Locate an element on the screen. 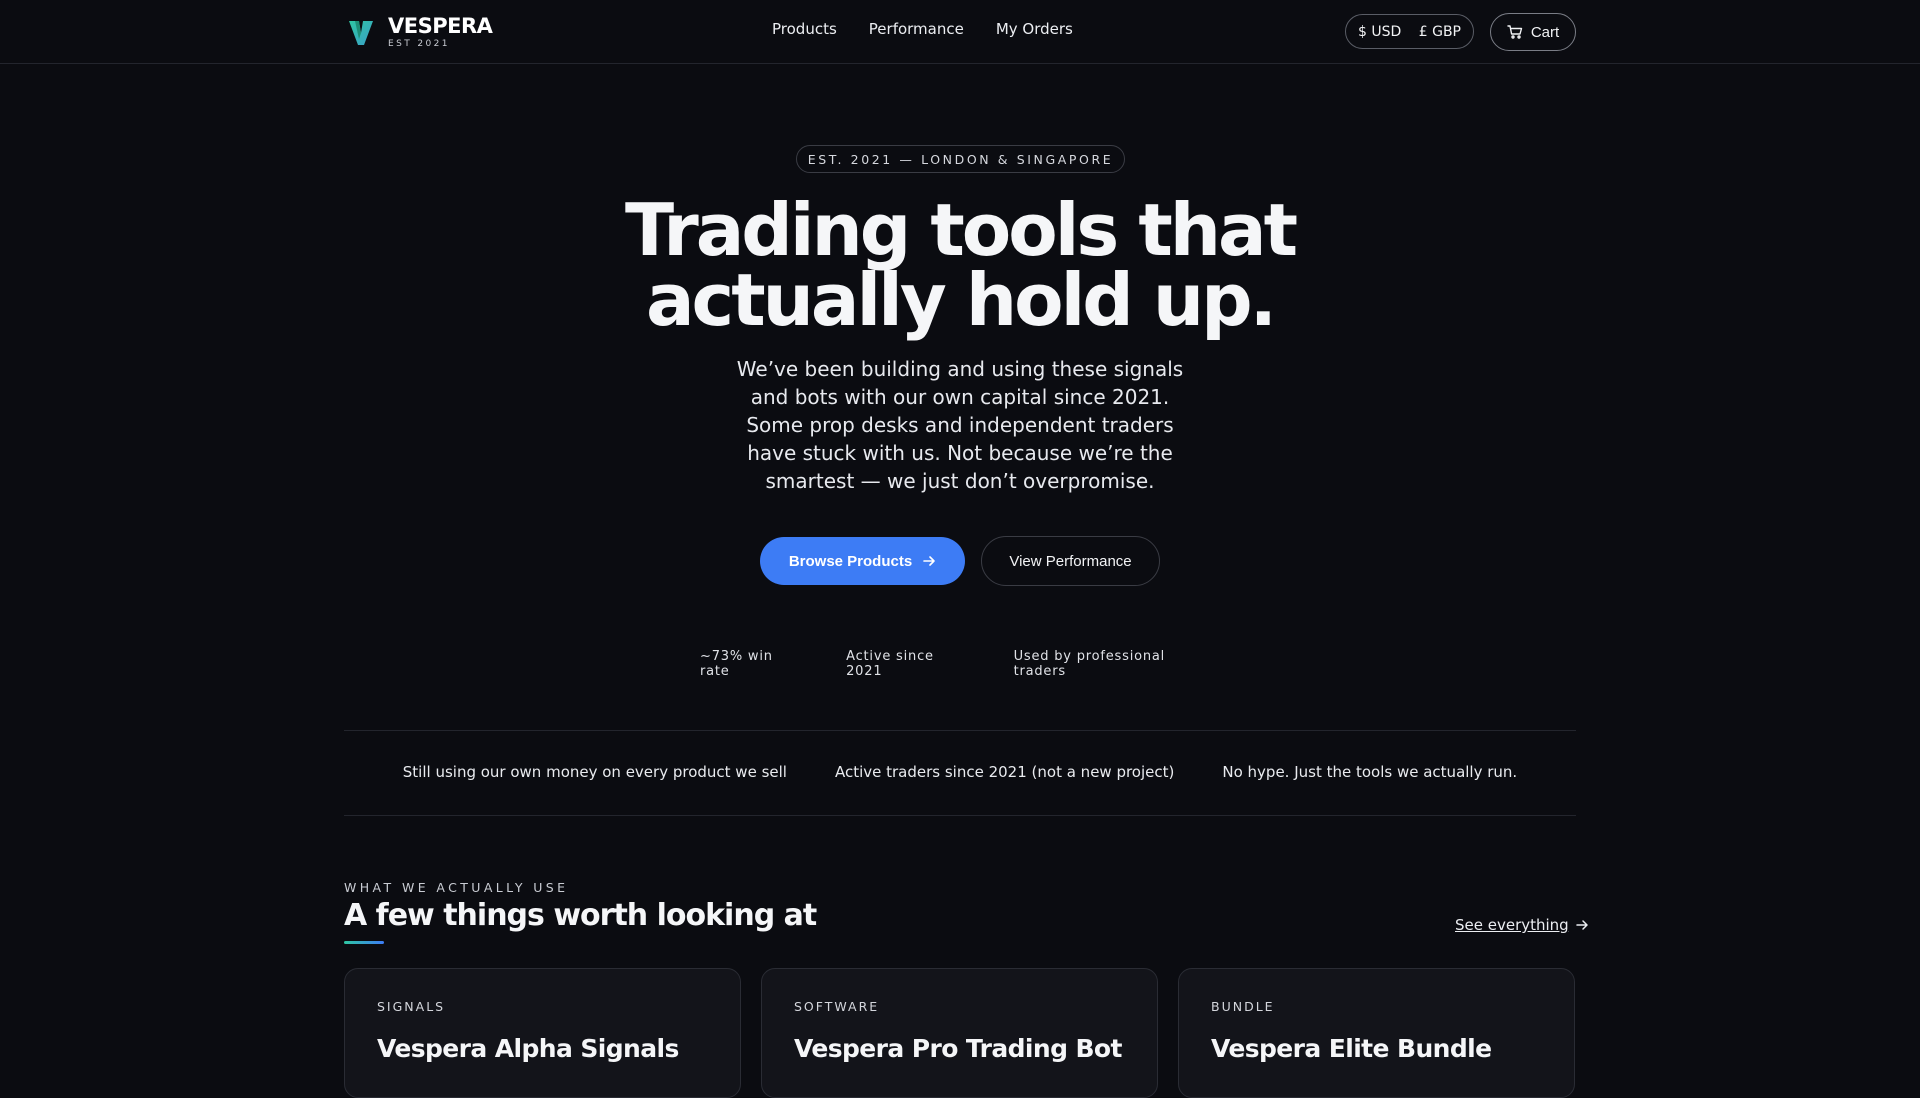  card-title: Vespera Alpha Signals is located at coordinates (528, 1048).